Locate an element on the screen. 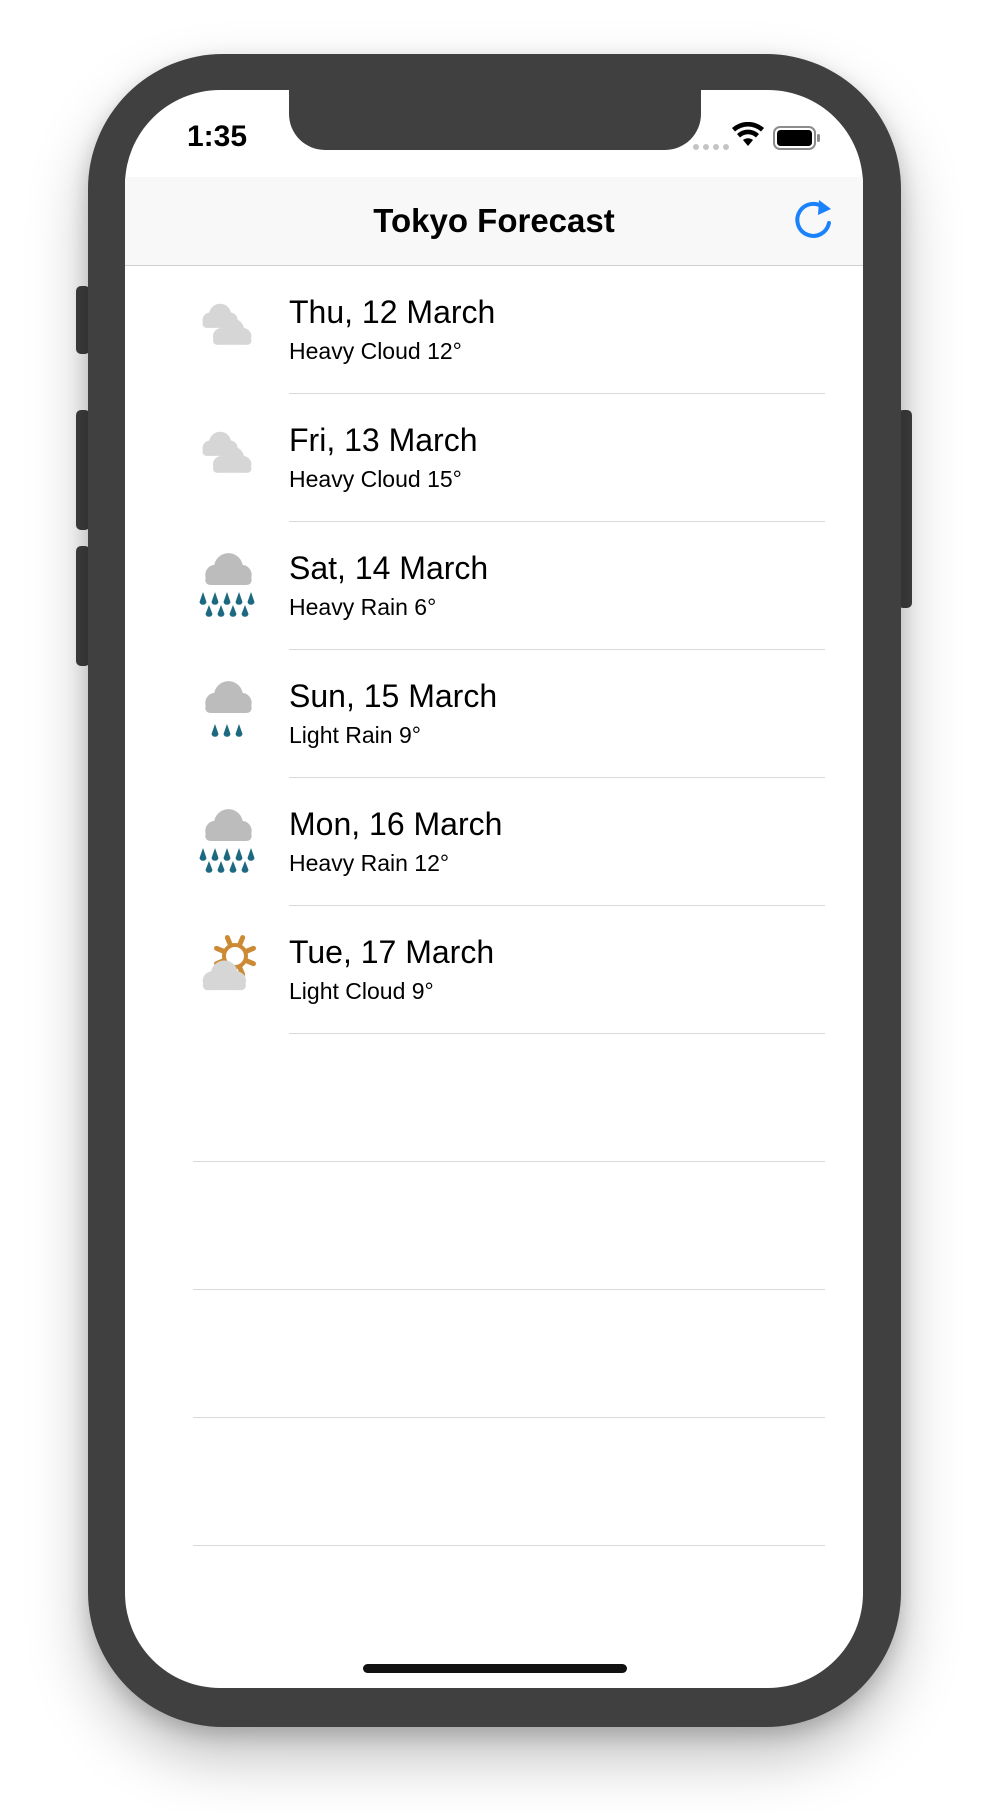 This screenshot has width=988, height=1812. forecast-row: Fri, 13 March Heavy Cloud 15° is located at coordinates (494, 458).